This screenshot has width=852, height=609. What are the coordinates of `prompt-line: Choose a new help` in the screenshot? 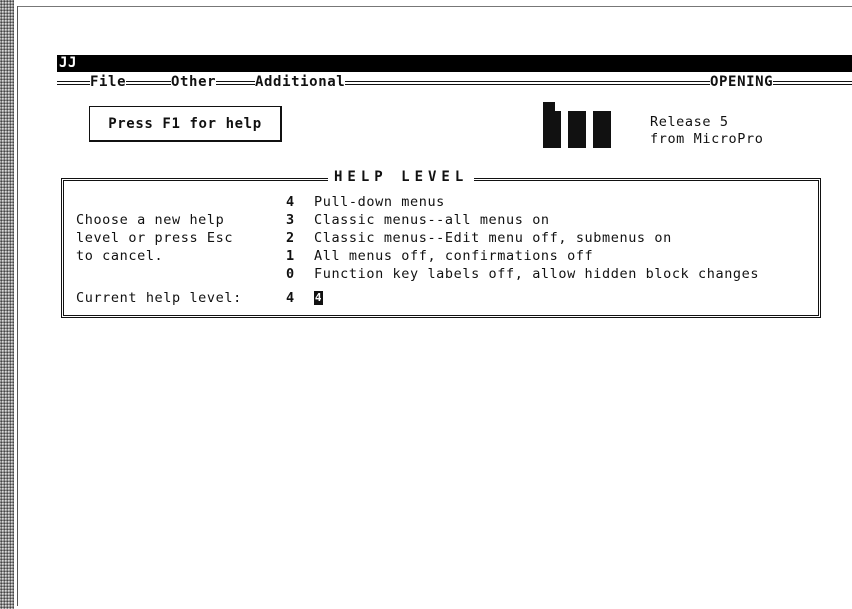 It's located at (150, 220).